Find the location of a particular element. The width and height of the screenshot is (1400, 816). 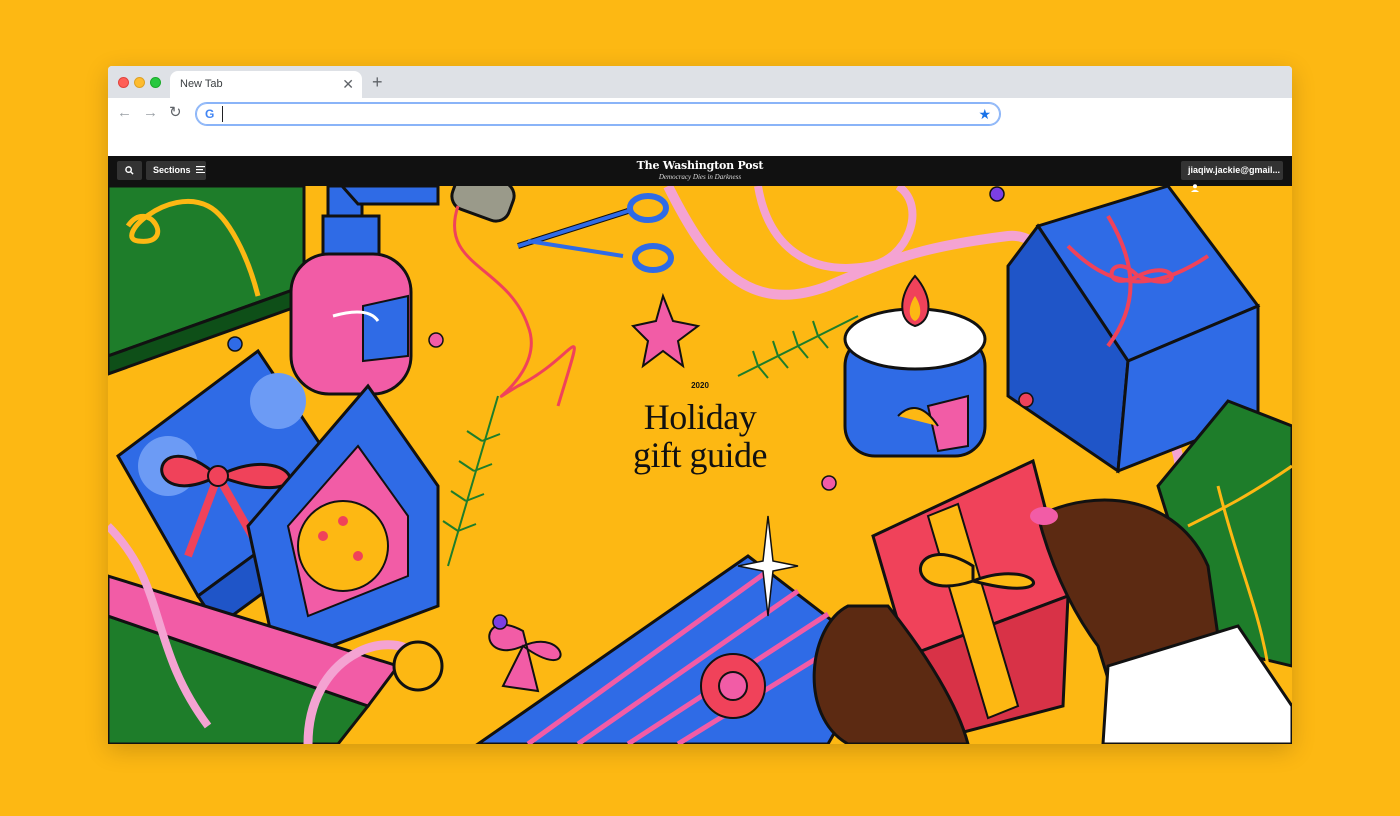

minimize-window-button is located at coordinates (139, 82).